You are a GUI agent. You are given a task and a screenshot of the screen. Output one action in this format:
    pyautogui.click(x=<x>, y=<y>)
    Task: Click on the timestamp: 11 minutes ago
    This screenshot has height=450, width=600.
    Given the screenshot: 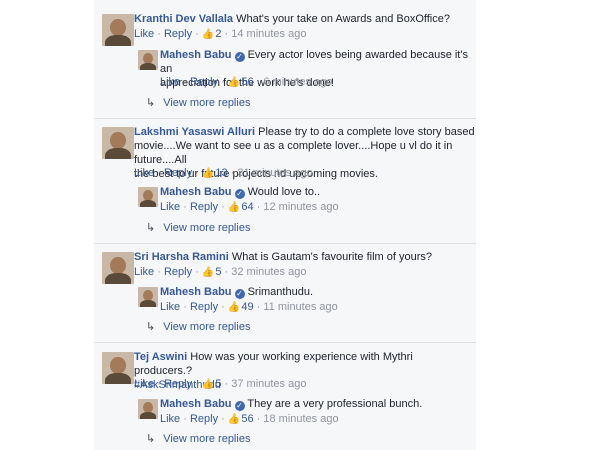 What is the action you would take?
    pyautogui.click(x=300, y=307)
    